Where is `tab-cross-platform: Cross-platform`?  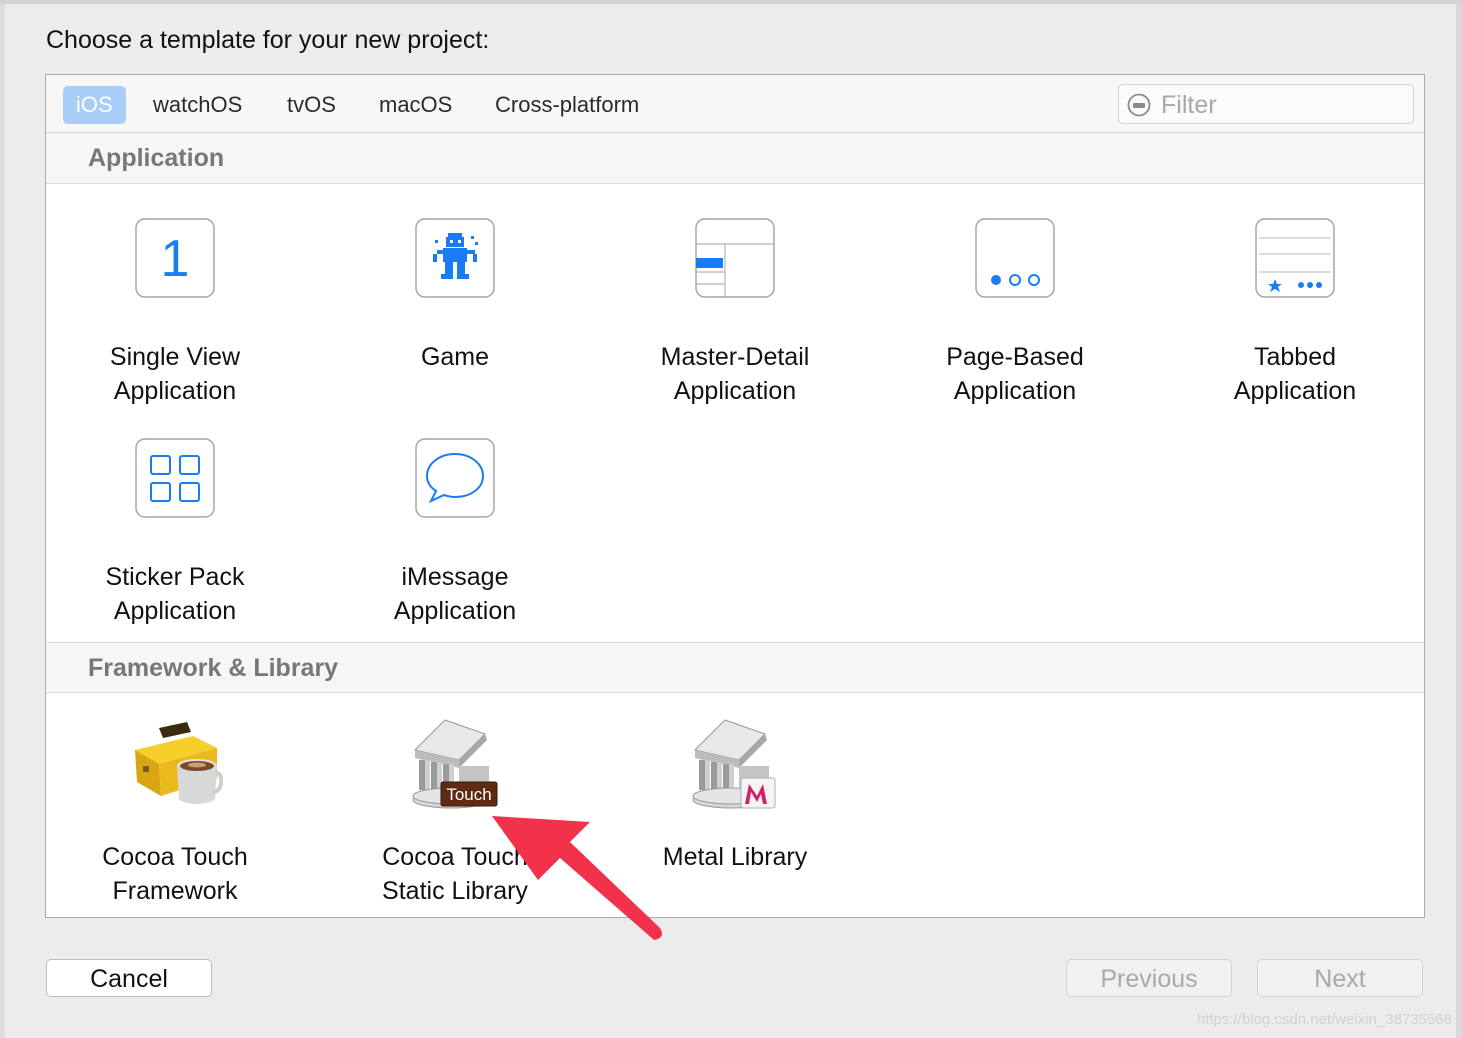
tab-cross-platform: Cross-platform is located at coordinates (567, 105).